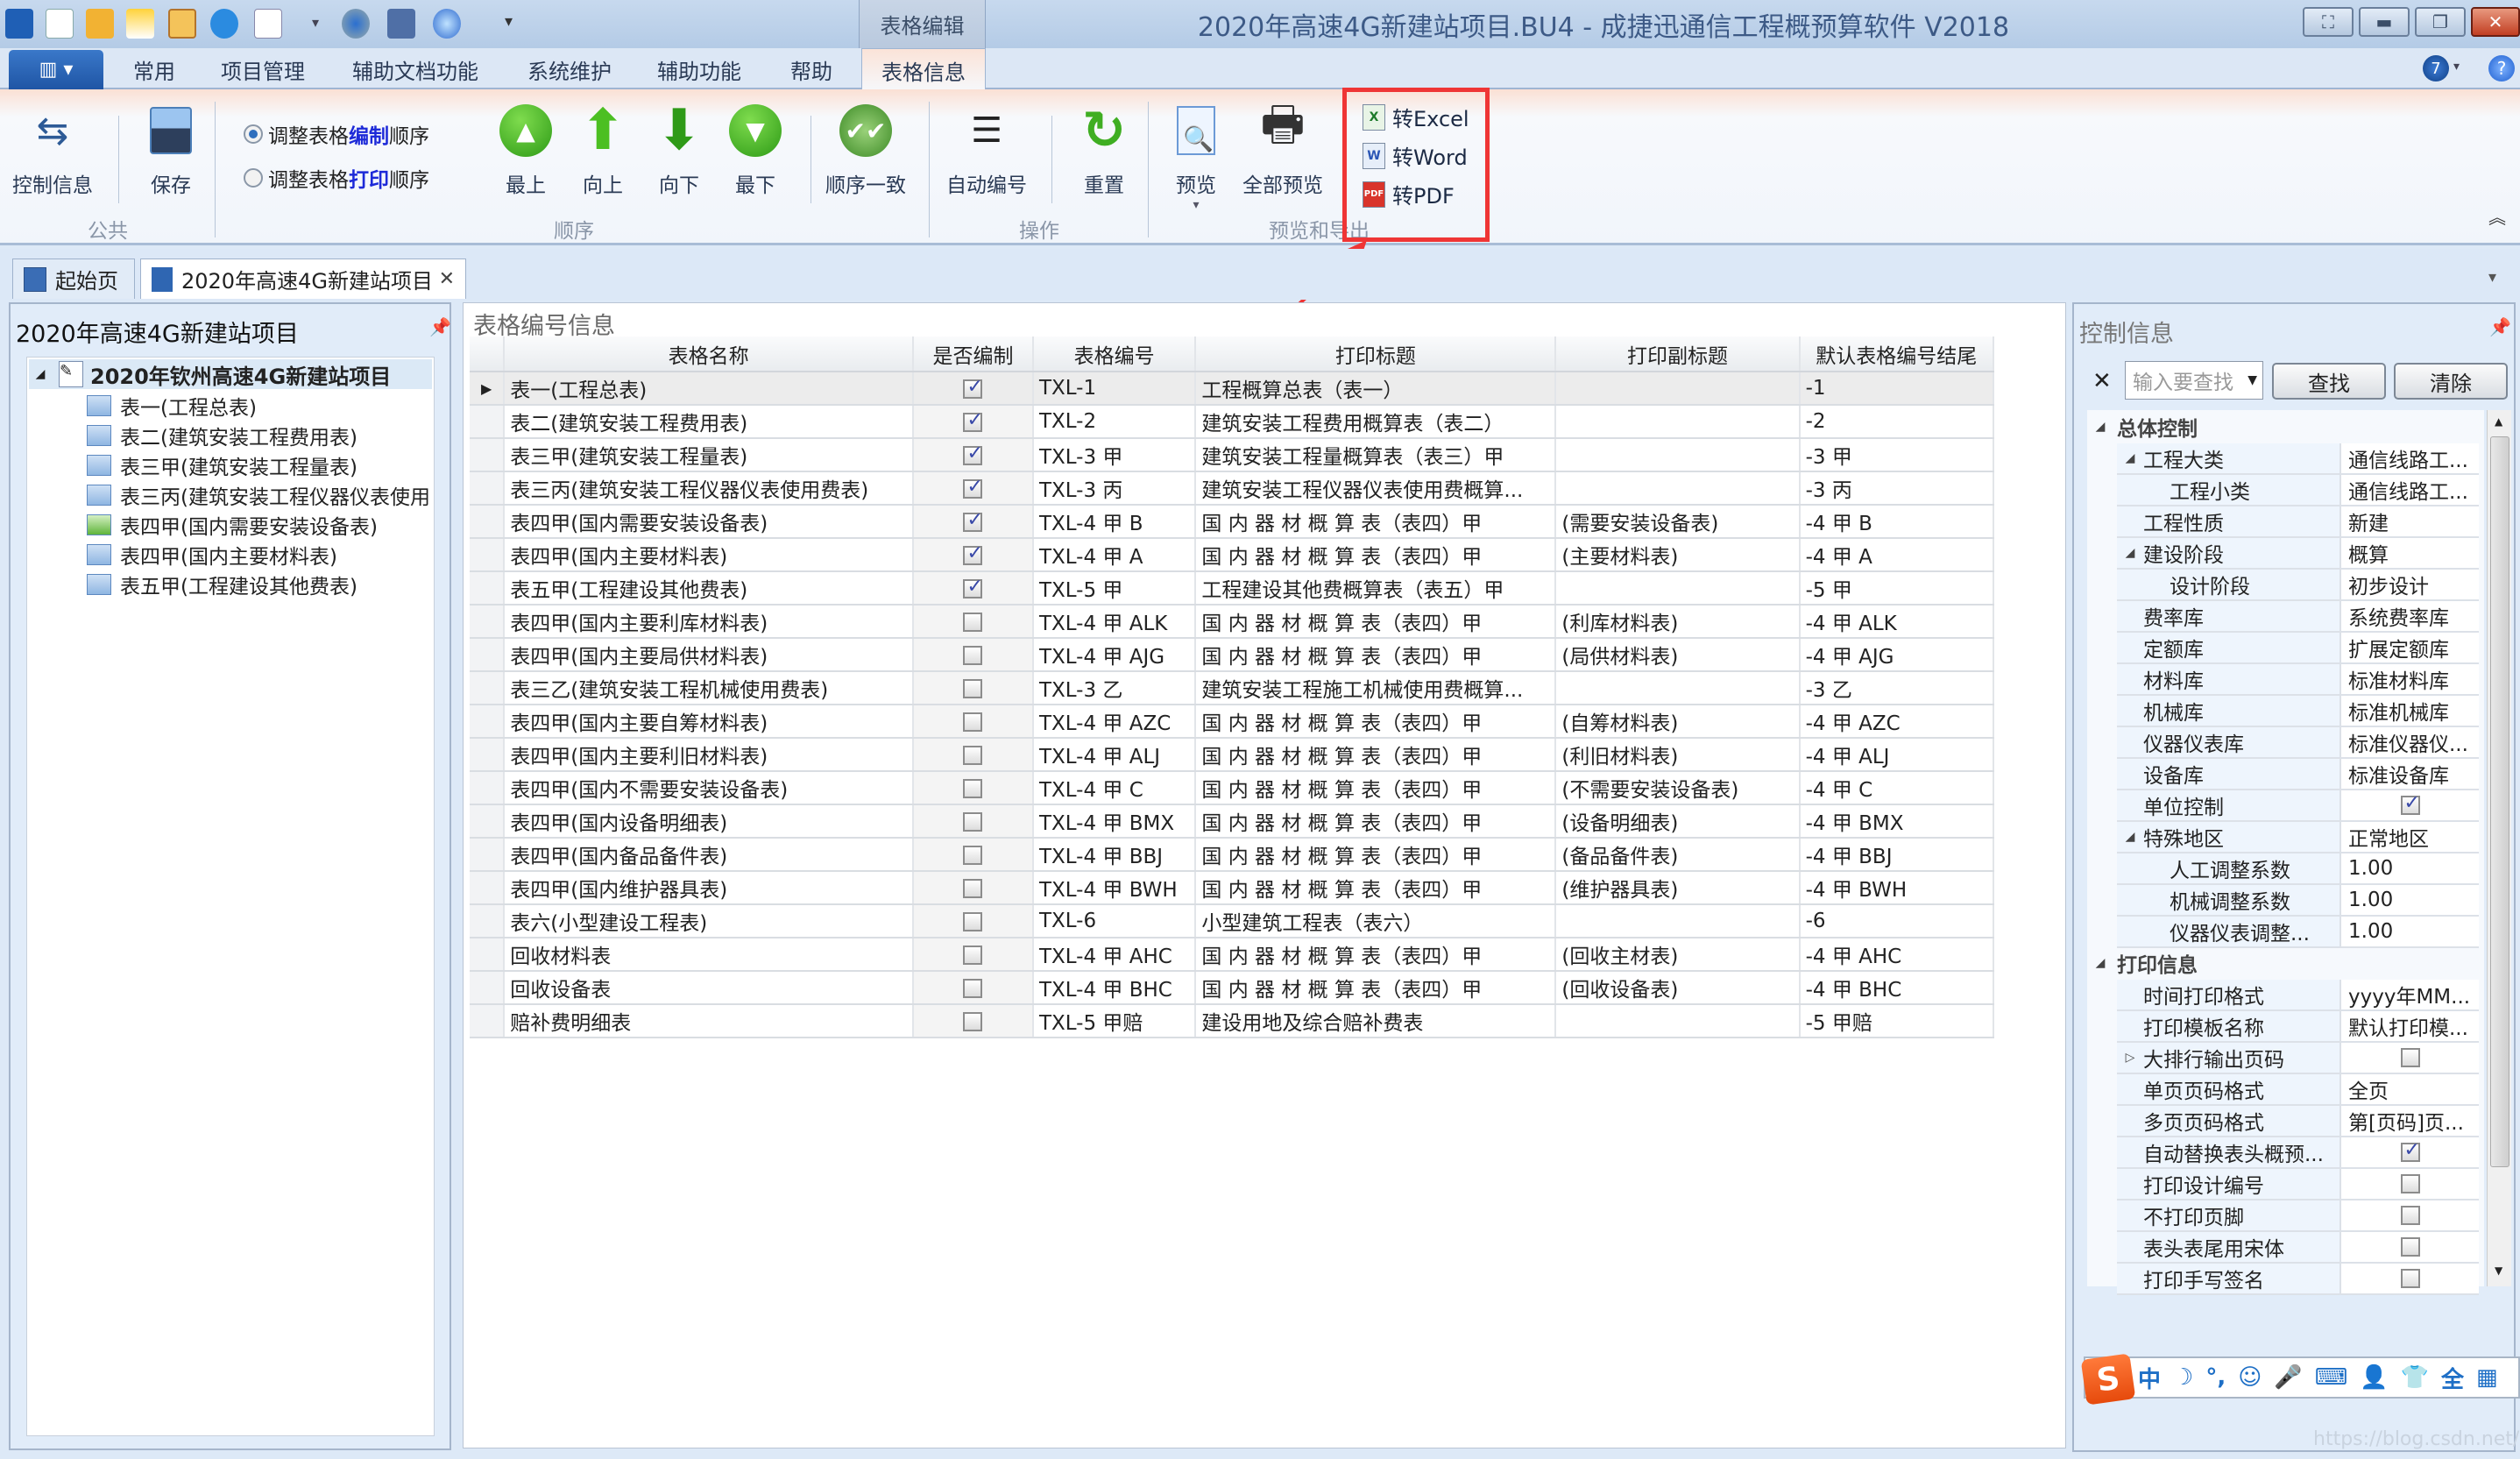 The height and width of the screenshot is (1459, 2520). I want to click on dropdown-arrow-icon: ▾, so click(315, 22).